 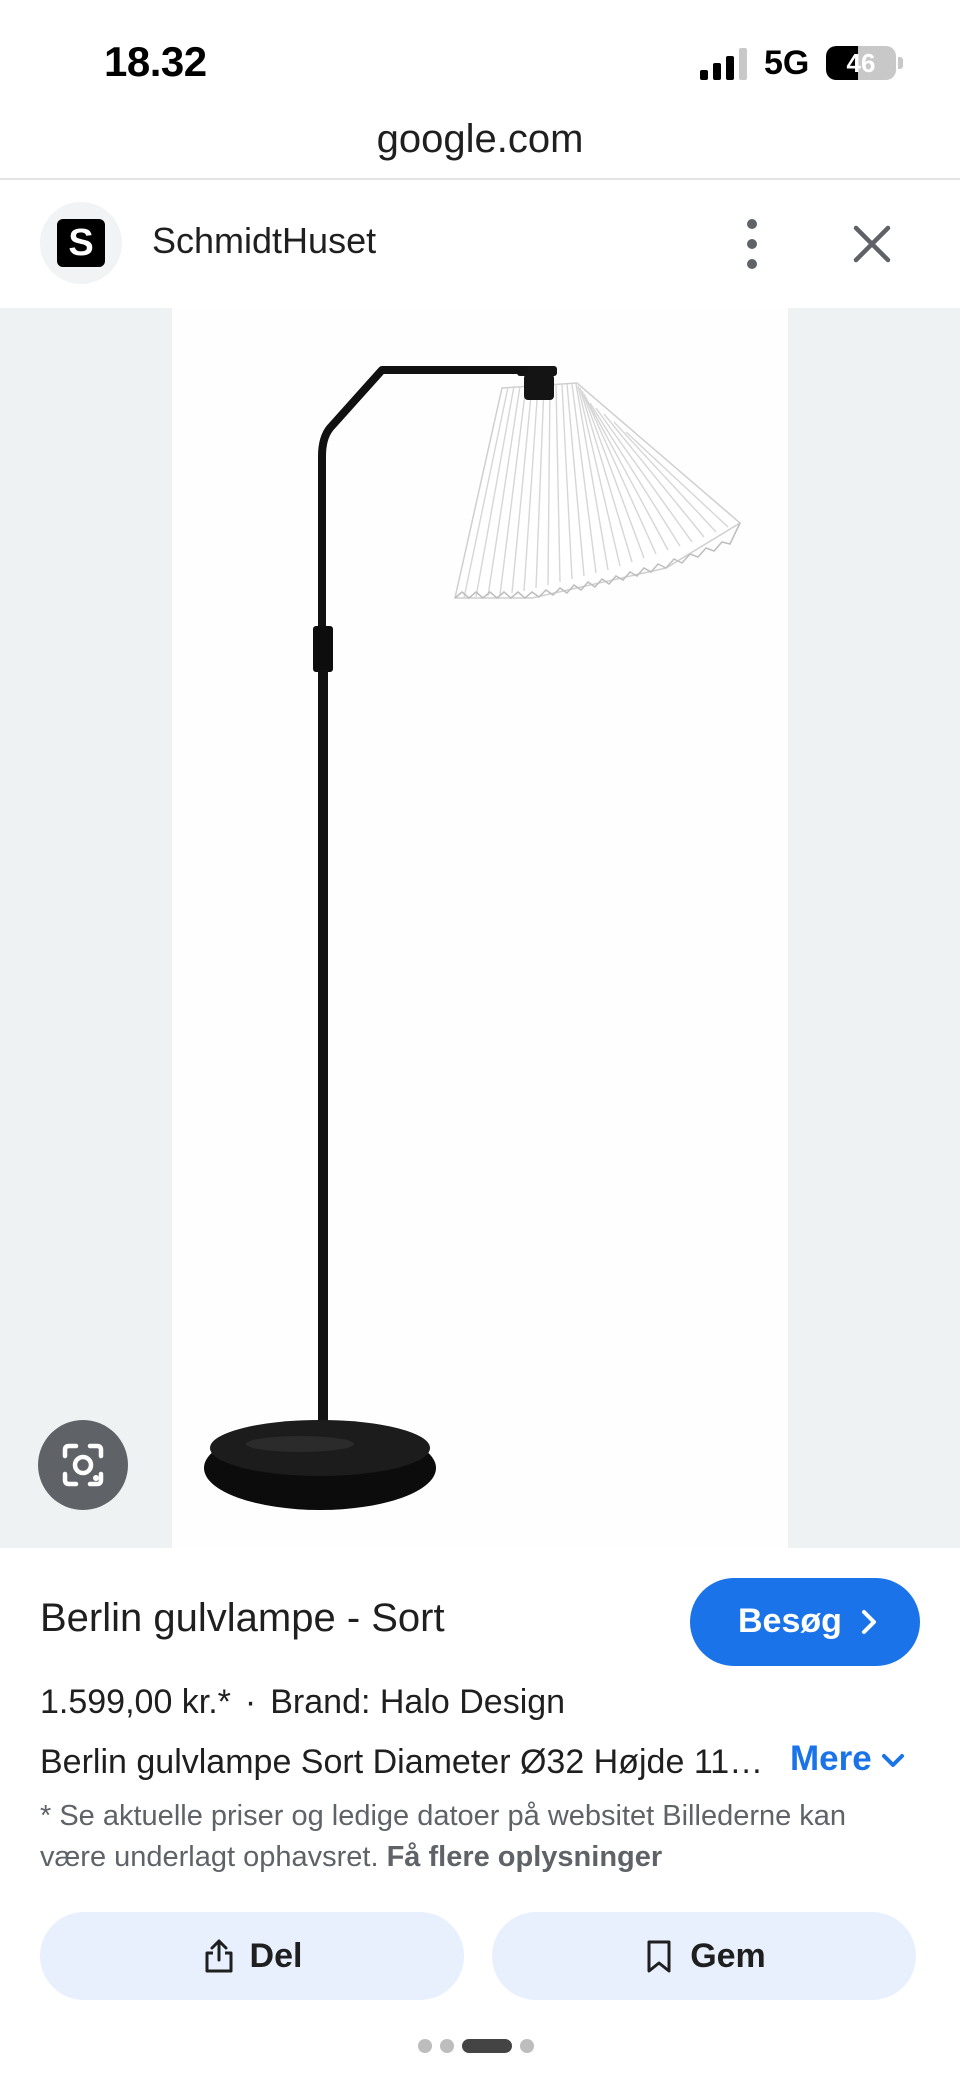 What do you see at coordinates (276, 1955) in the screenshot?
I see `share-label: Del` at bounding box center [276, 1955].